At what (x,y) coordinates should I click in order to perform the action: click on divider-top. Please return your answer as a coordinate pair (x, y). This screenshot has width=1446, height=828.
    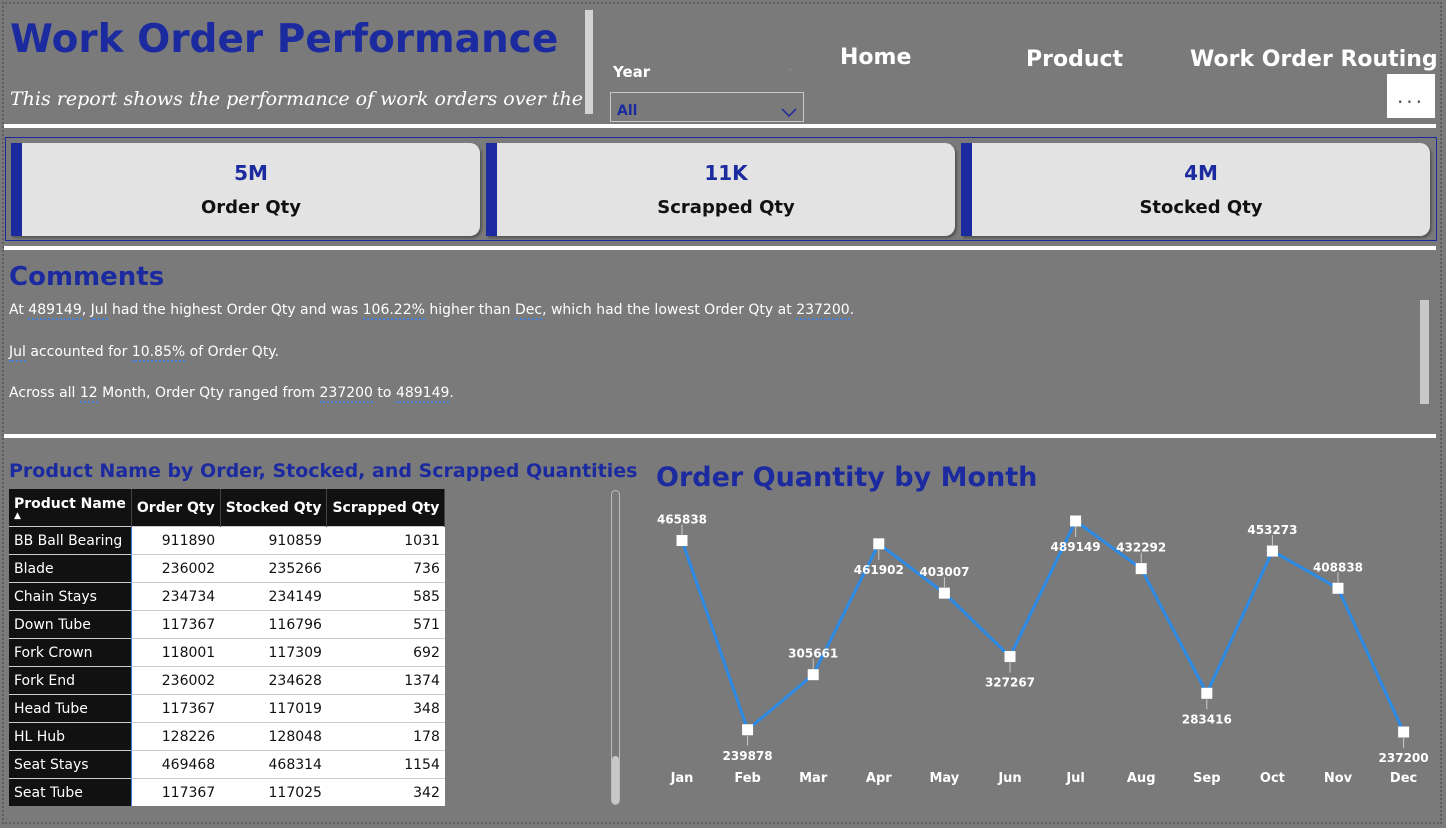
    Looking at the image, I should click on (720, 126).